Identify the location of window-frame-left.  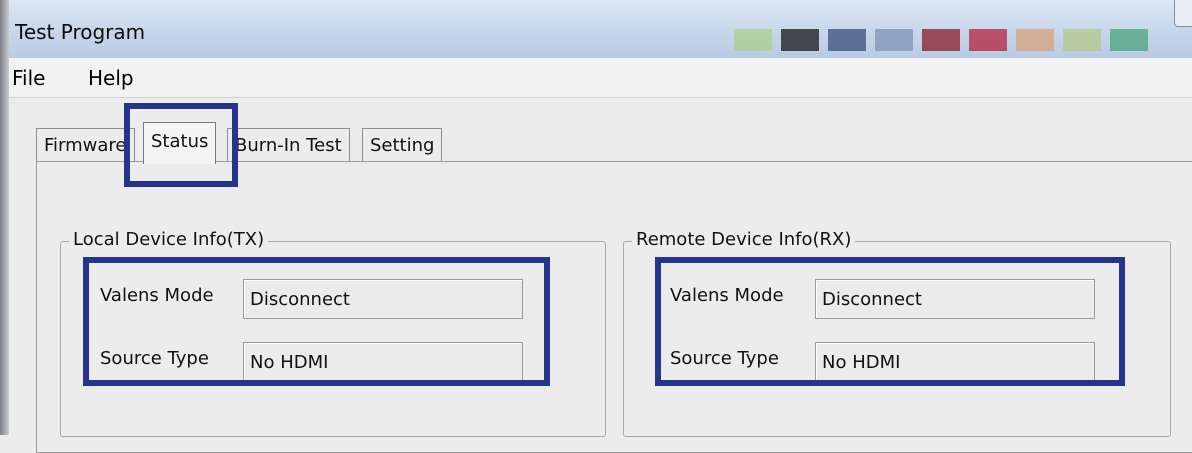
(4, 217).